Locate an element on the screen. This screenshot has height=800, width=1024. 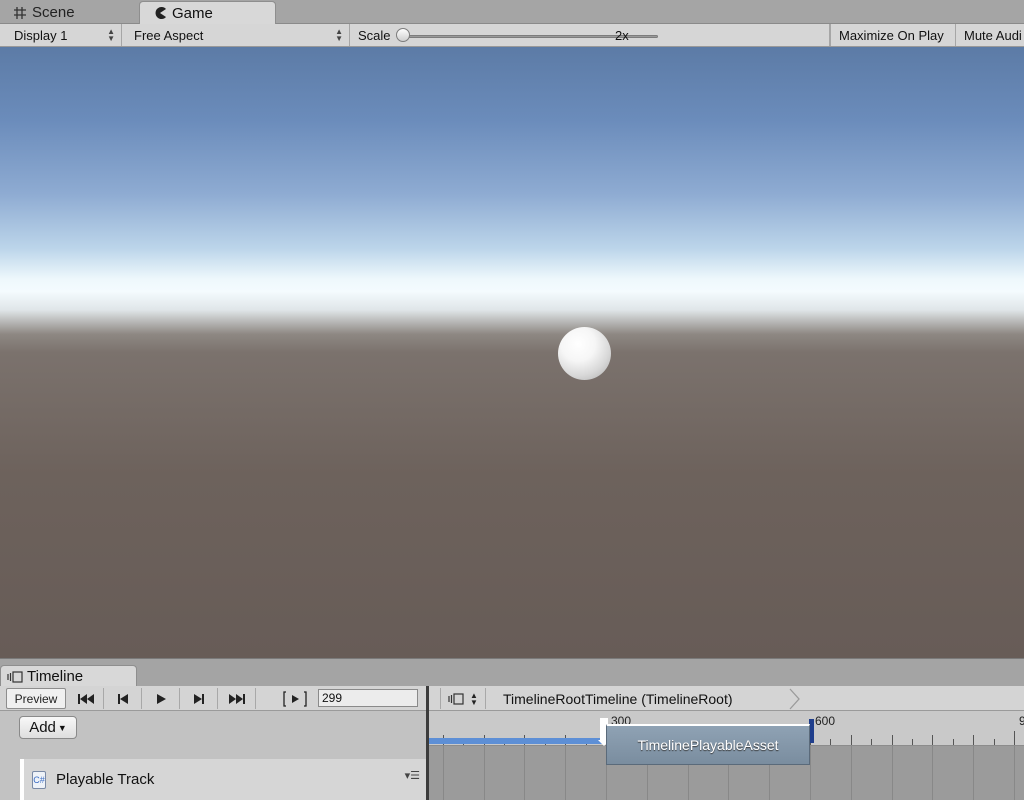
step-forward-icon is located at coordinates (198, 698).